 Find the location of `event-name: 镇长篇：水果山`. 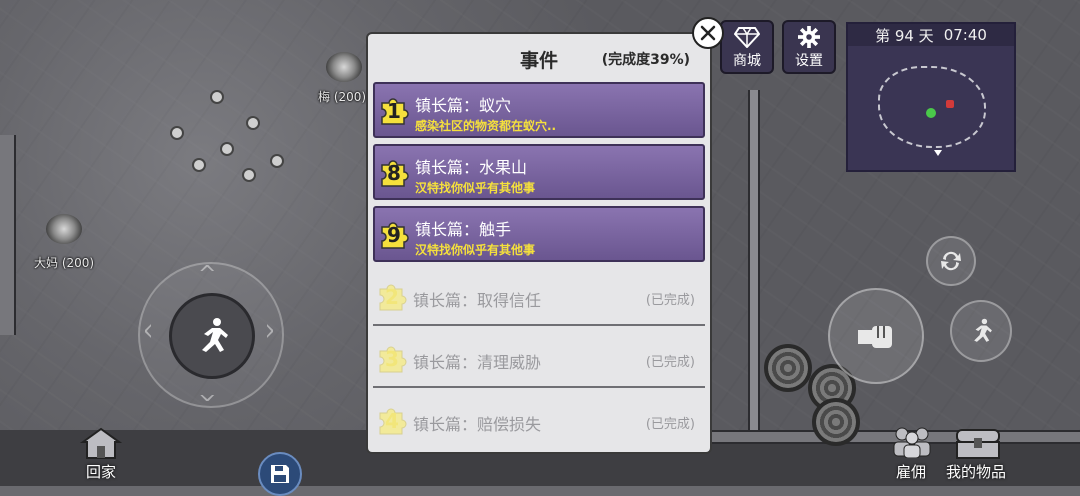

event-name: 镇长篇：水果山 is located at coordinates (471, 167).